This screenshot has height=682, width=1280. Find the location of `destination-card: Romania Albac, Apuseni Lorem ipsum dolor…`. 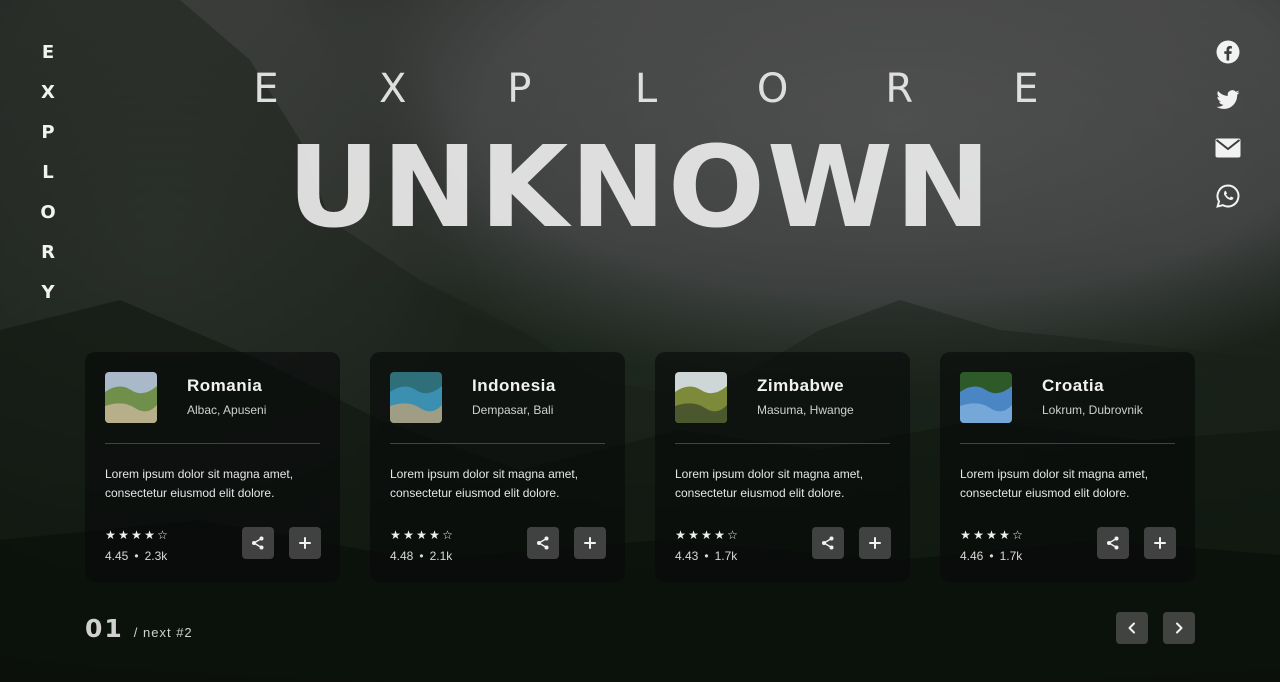

destination-card: Romania Albac, Apuseni Lorem ipsum dolor… is located at coordinates (212, 467).